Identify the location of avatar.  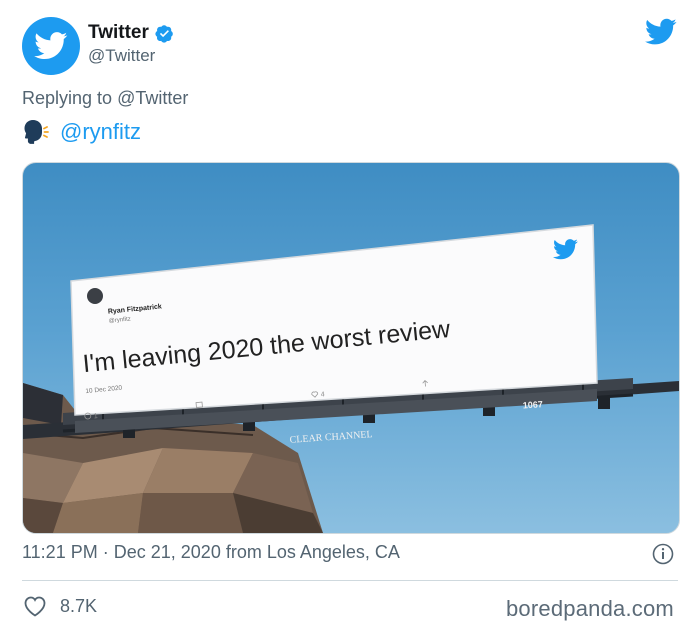
(51, 46).